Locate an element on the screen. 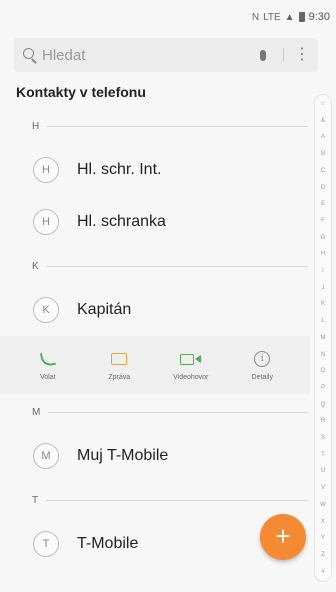  index-letter: T is located at coordinates (323, 455).